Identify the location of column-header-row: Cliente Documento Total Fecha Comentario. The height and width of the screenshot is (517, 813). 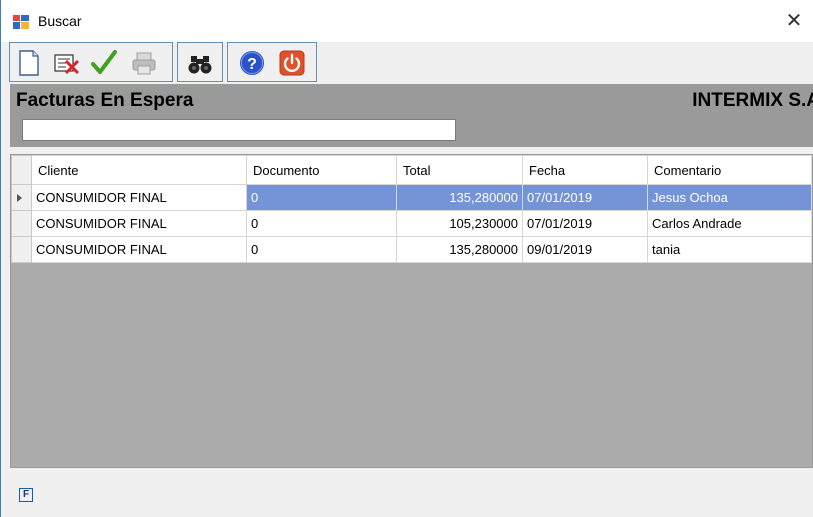
(411, 170).